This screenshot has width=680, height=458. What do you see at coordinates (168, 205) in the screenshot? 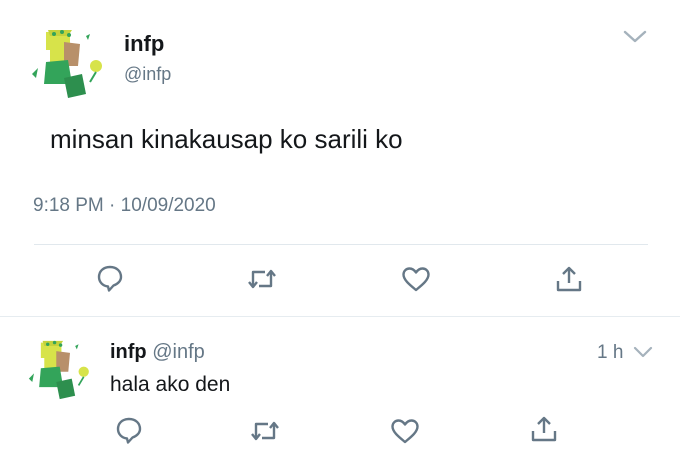
I see `tweet-date: 10/09/2020` at bounding box center [168, 205].